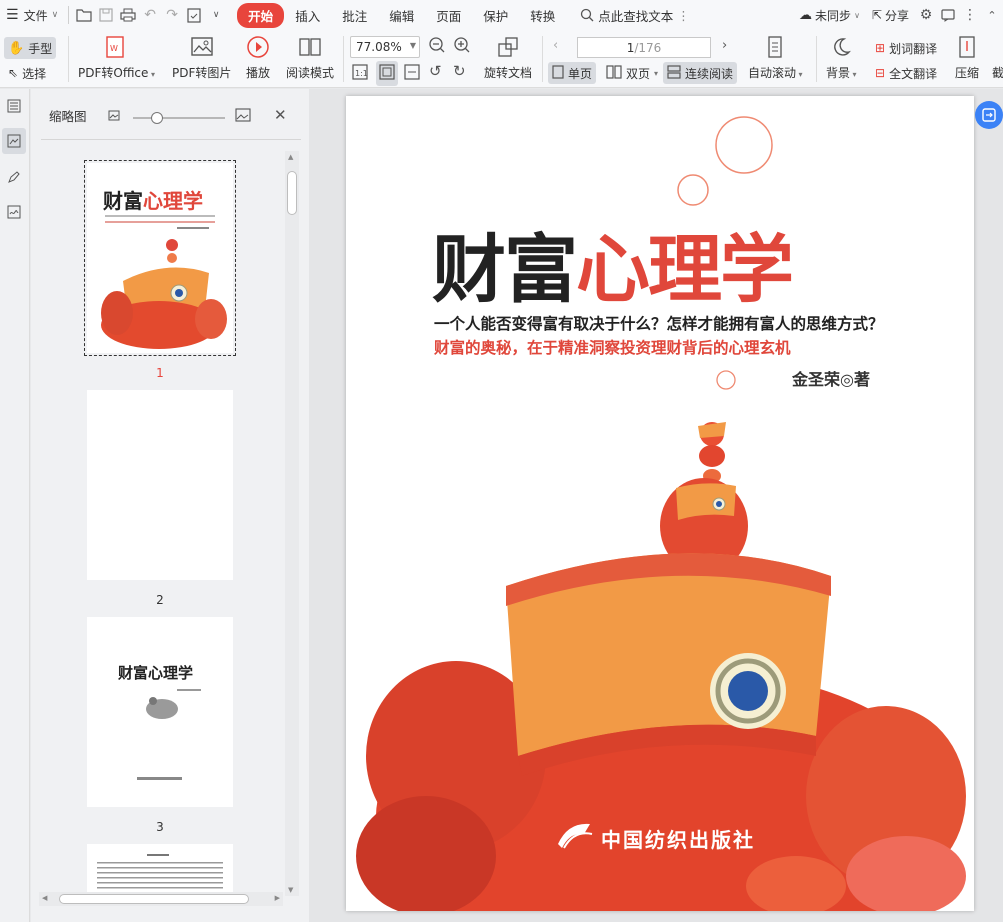  What do you see at coordinates (572, 73) in the screenshot?
I see `single-page-button: 单页` at bounding box center [572, 73].